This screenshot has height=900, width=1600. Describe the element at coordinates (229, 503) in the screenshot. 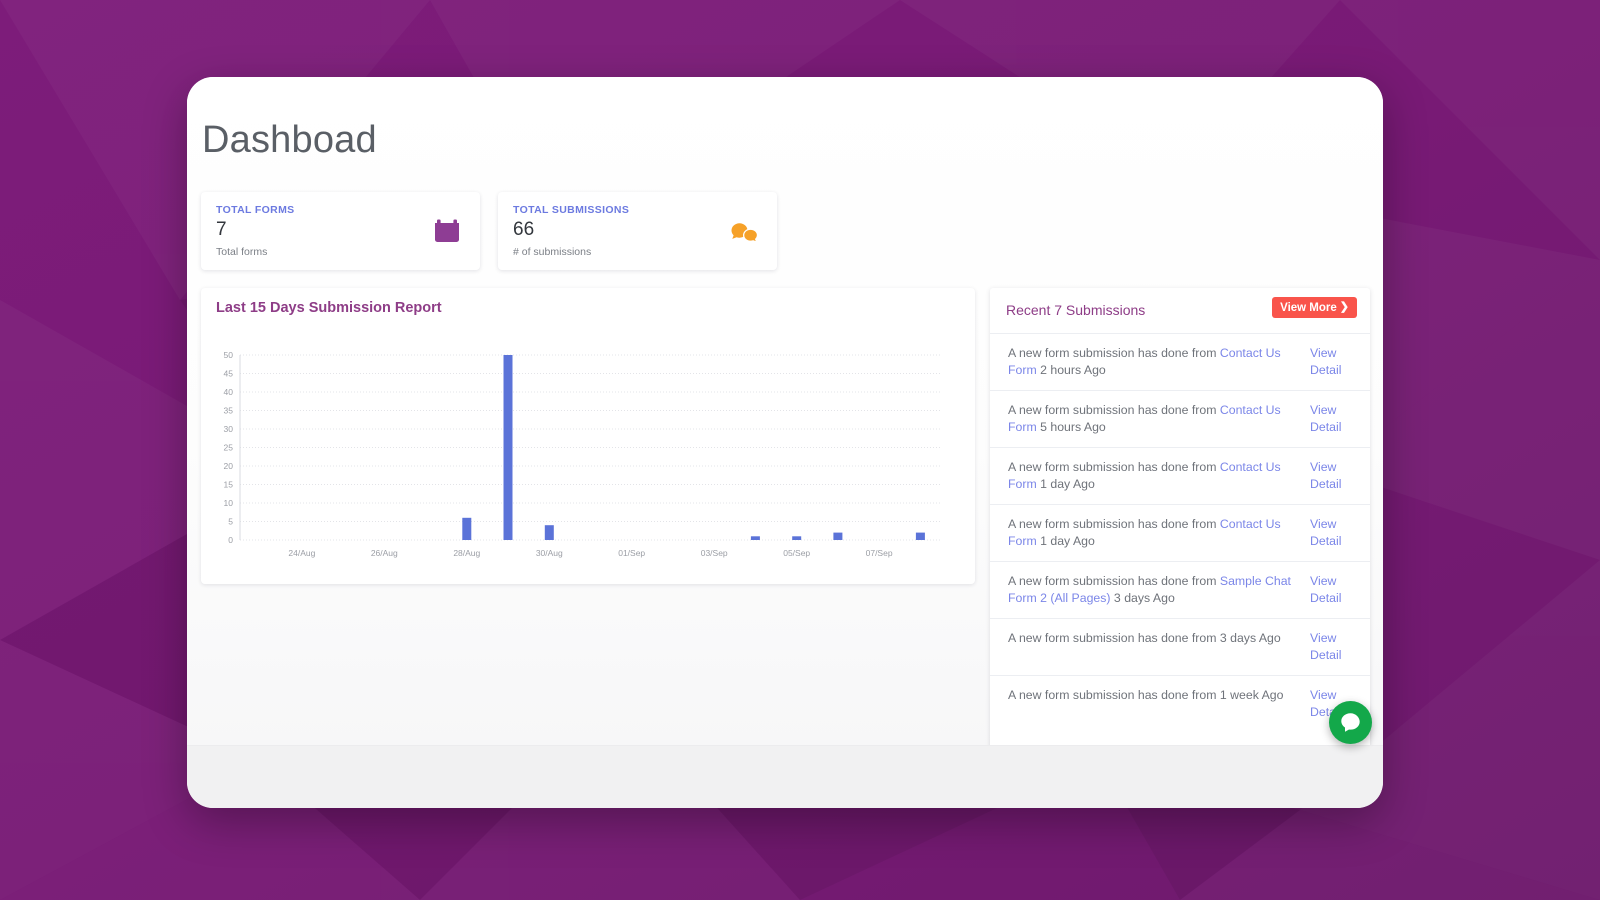

I see `y-tick-label: 10` at that location.